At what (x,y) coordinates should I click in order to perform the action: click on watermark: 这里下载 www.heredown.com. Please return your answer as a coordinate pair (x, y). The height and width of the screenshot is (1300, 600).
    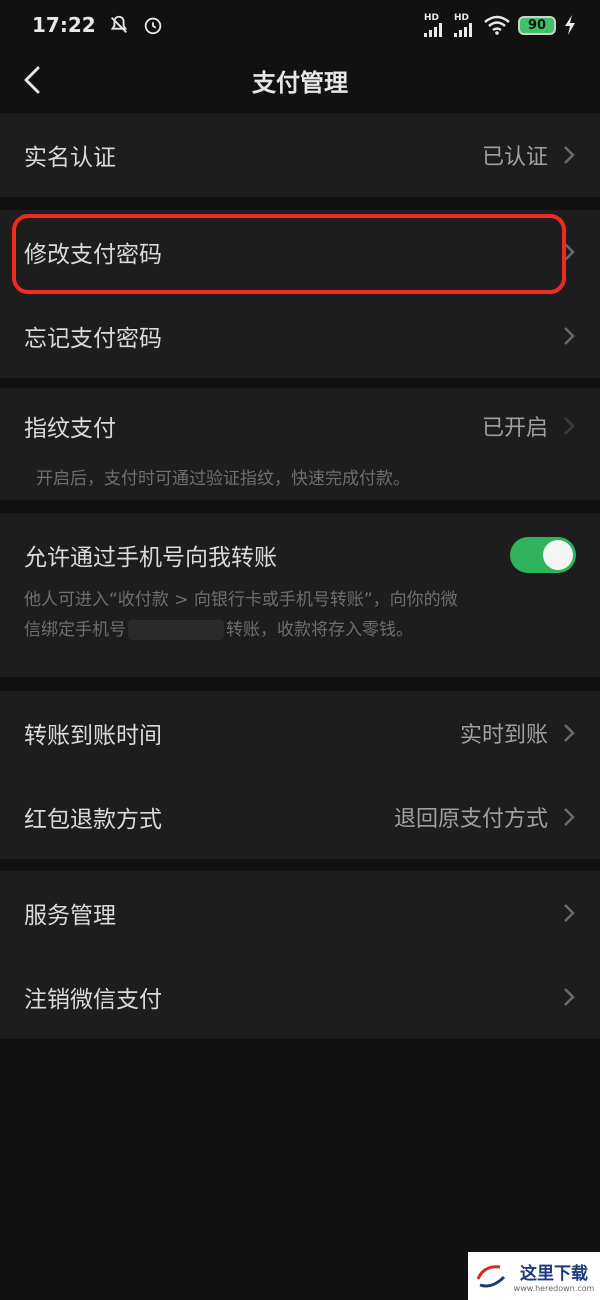
    Looking at the image, I should click on (534, 1276).